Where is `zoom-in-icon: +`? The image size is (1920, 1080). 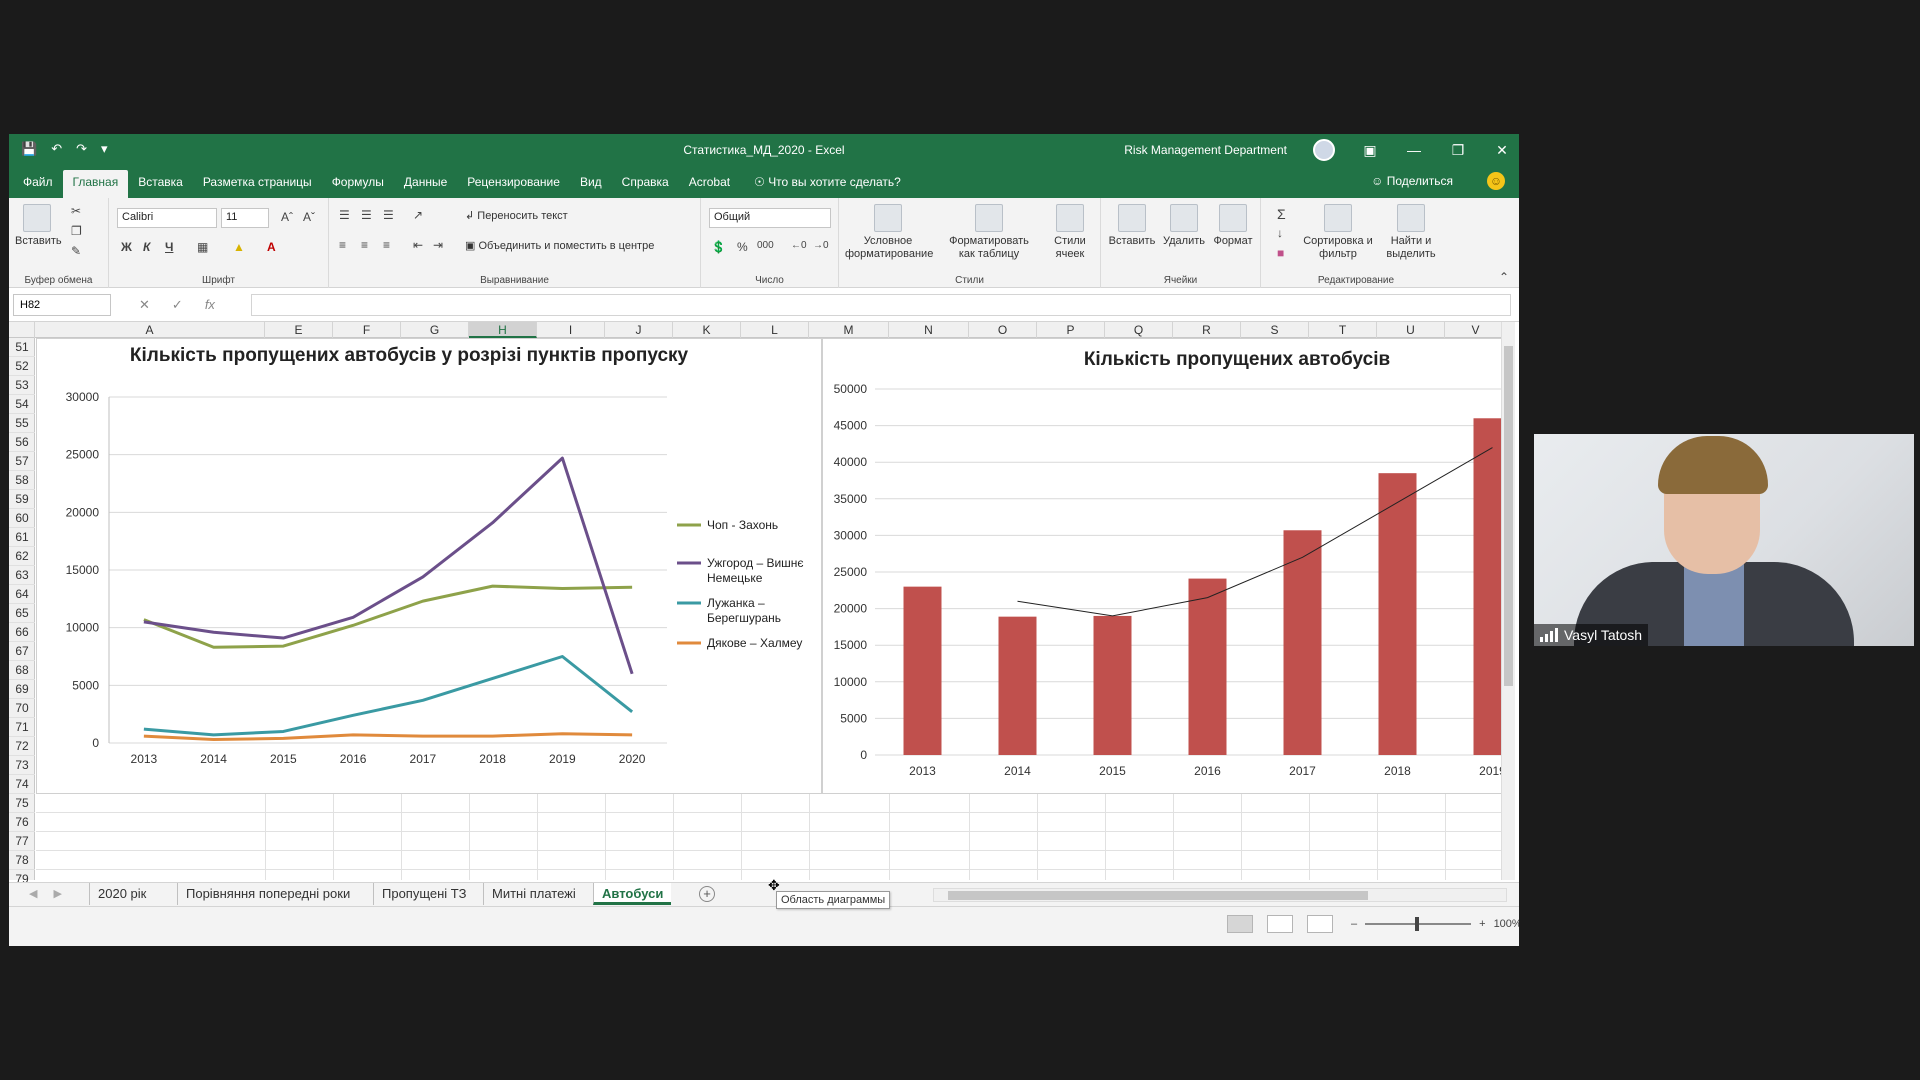 zoom-in-icon: + is located at coordinates (1482, 924).